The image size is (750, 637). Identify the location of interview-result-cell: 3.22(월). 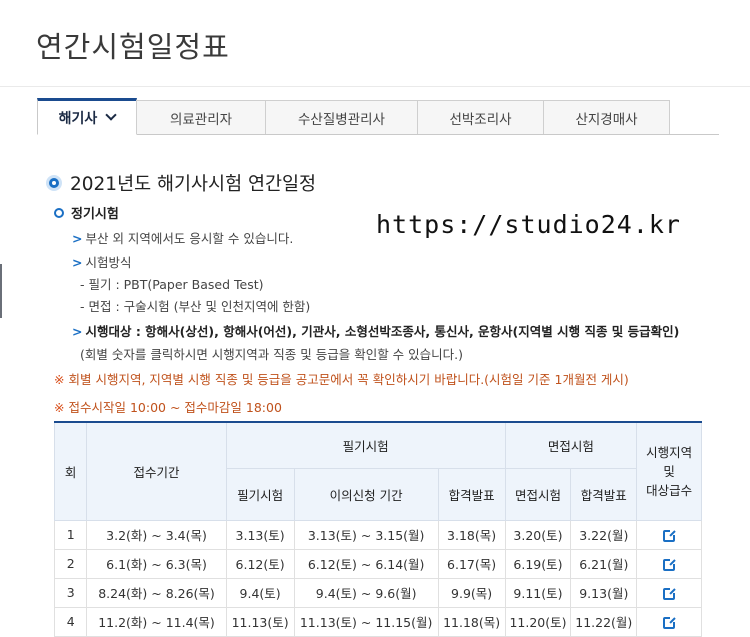
(604, 534).